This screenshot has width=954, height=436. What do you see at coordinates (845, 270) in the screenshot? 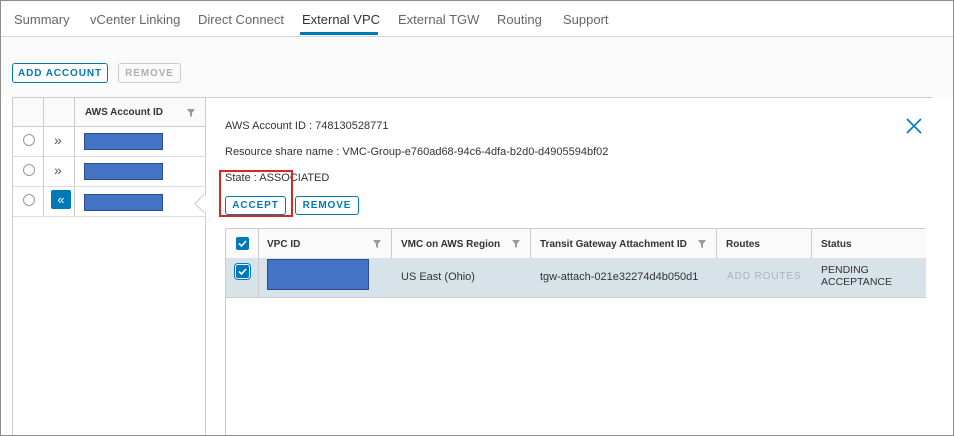
I see `status-line-1: PENDING` at bounding box center [845, 270].